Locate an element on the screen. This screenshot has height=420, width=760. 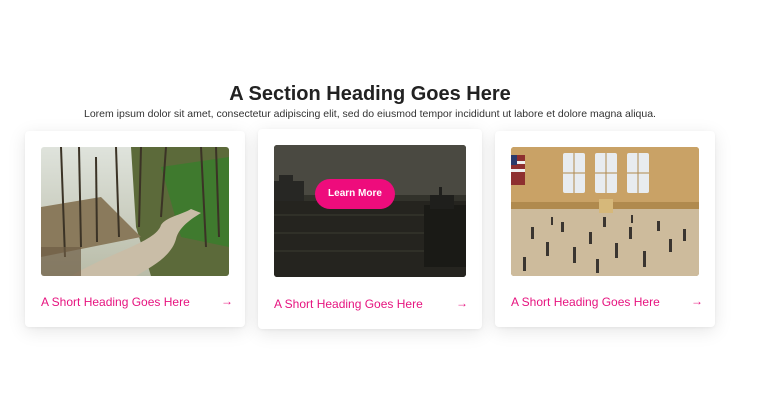
card-forest: A Short Heading Goes Here → is located at coordinates (135, 229).